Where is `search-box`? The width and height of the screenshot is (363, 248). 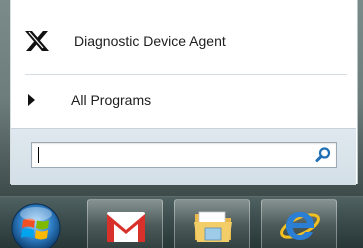
search-box is located at coordinates (184, 155).